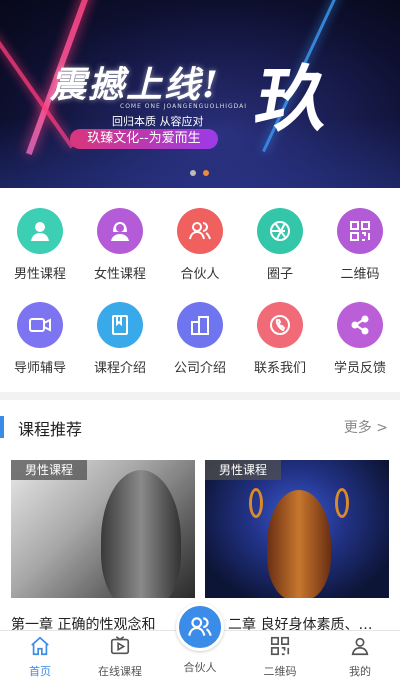 The height and width of the screenshot is (682, 400). I want to click on grid-item-label: 女性课程, so click(119, 274).